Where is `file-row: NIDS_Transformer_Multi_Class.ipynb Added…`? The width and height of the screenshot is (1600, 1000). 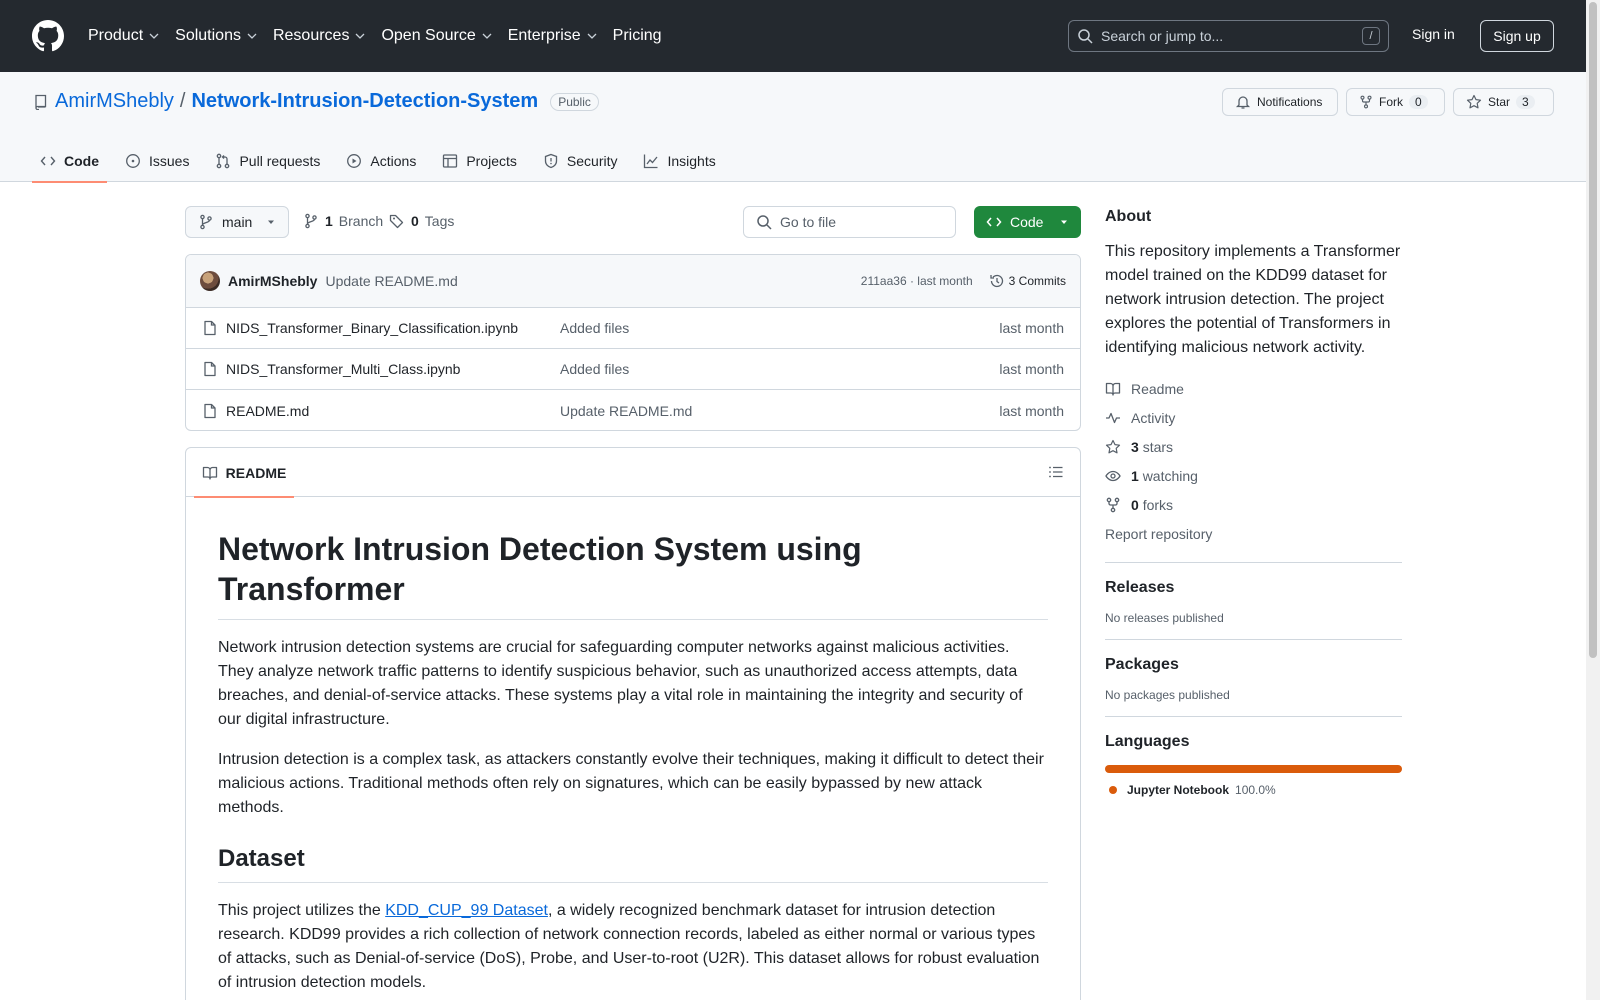
file-row: NIDS_Transformer_Multi_Class.ipynb Added… is located at coordinates (633, 369).